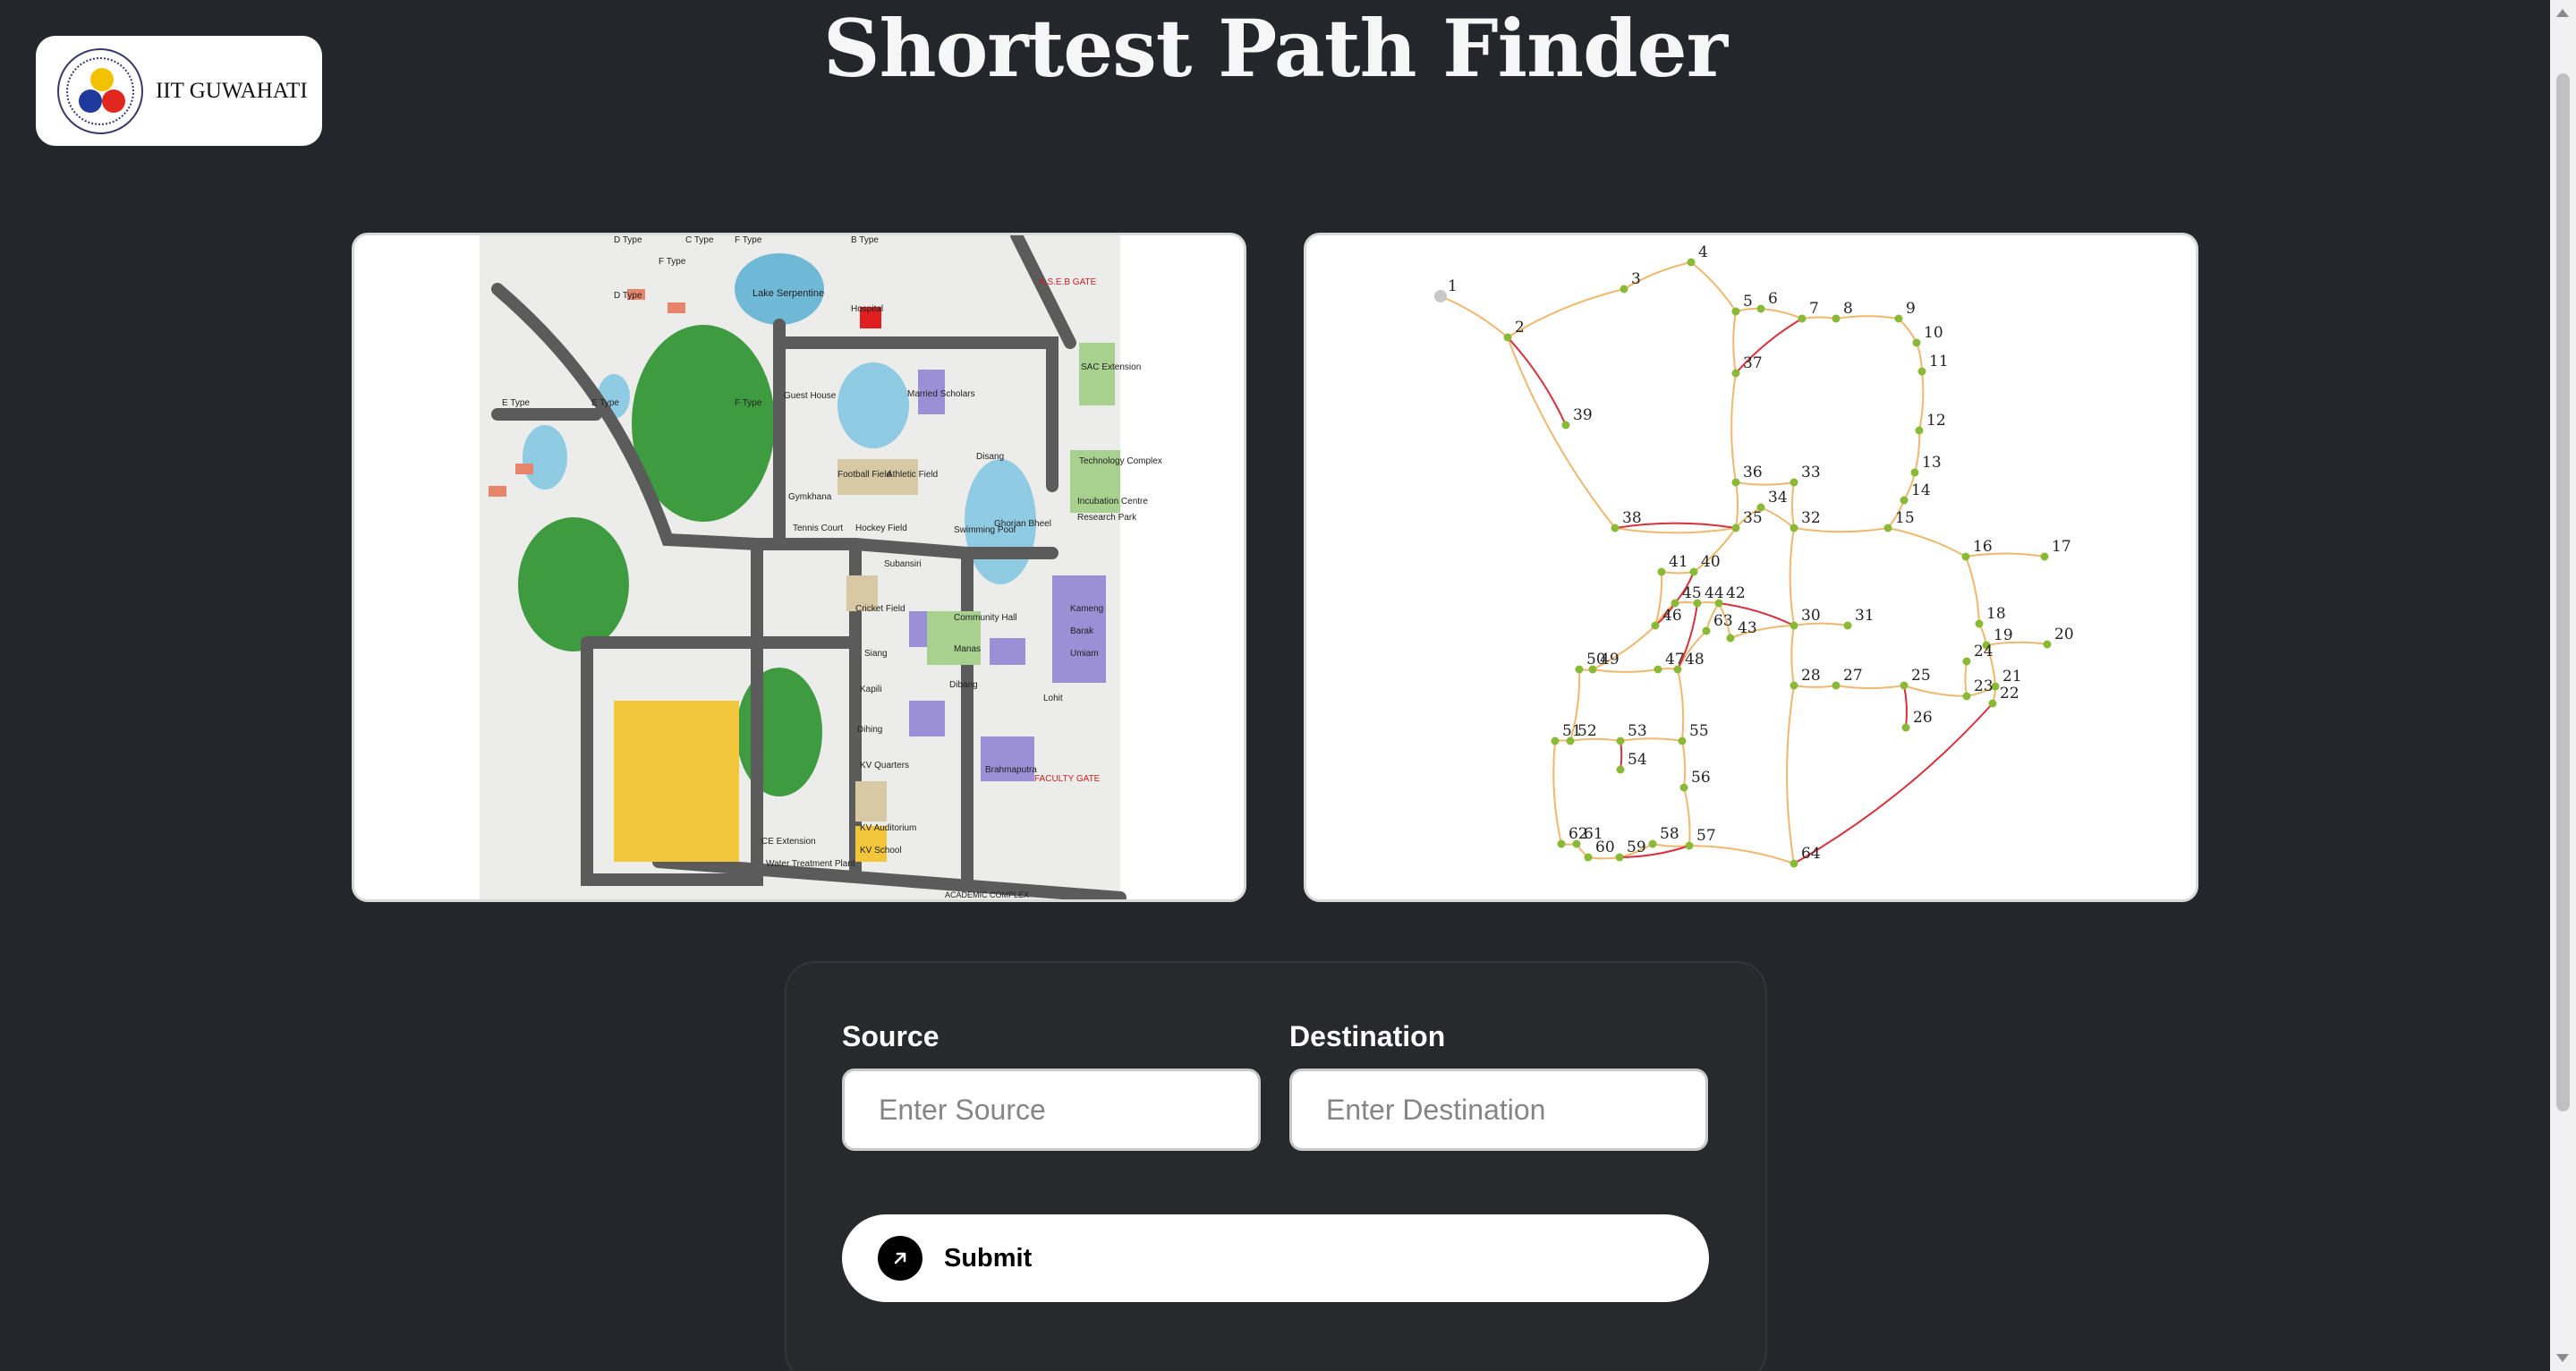 The image size is (2576, 1371). Describe the element at coordinates (810, 864) in the screenshot. I see `svg-text: Water Treatment Plant` at that location.